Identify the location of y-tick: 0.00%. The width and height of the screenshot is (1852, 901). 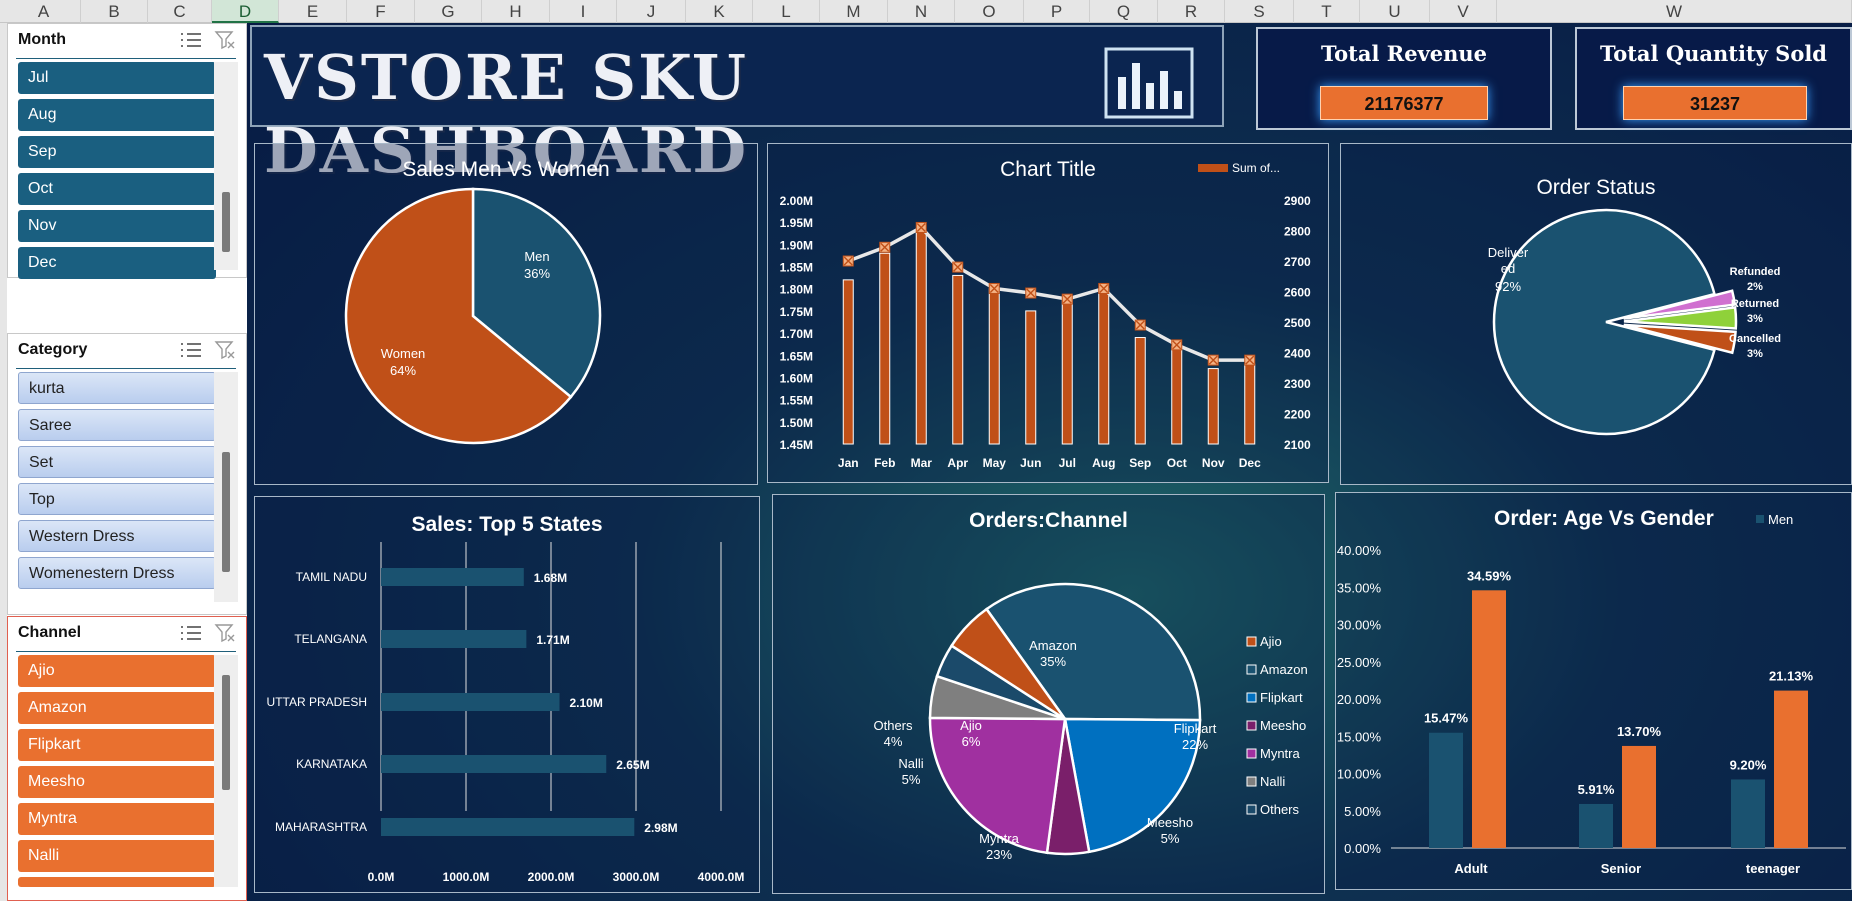
(1362, 848).